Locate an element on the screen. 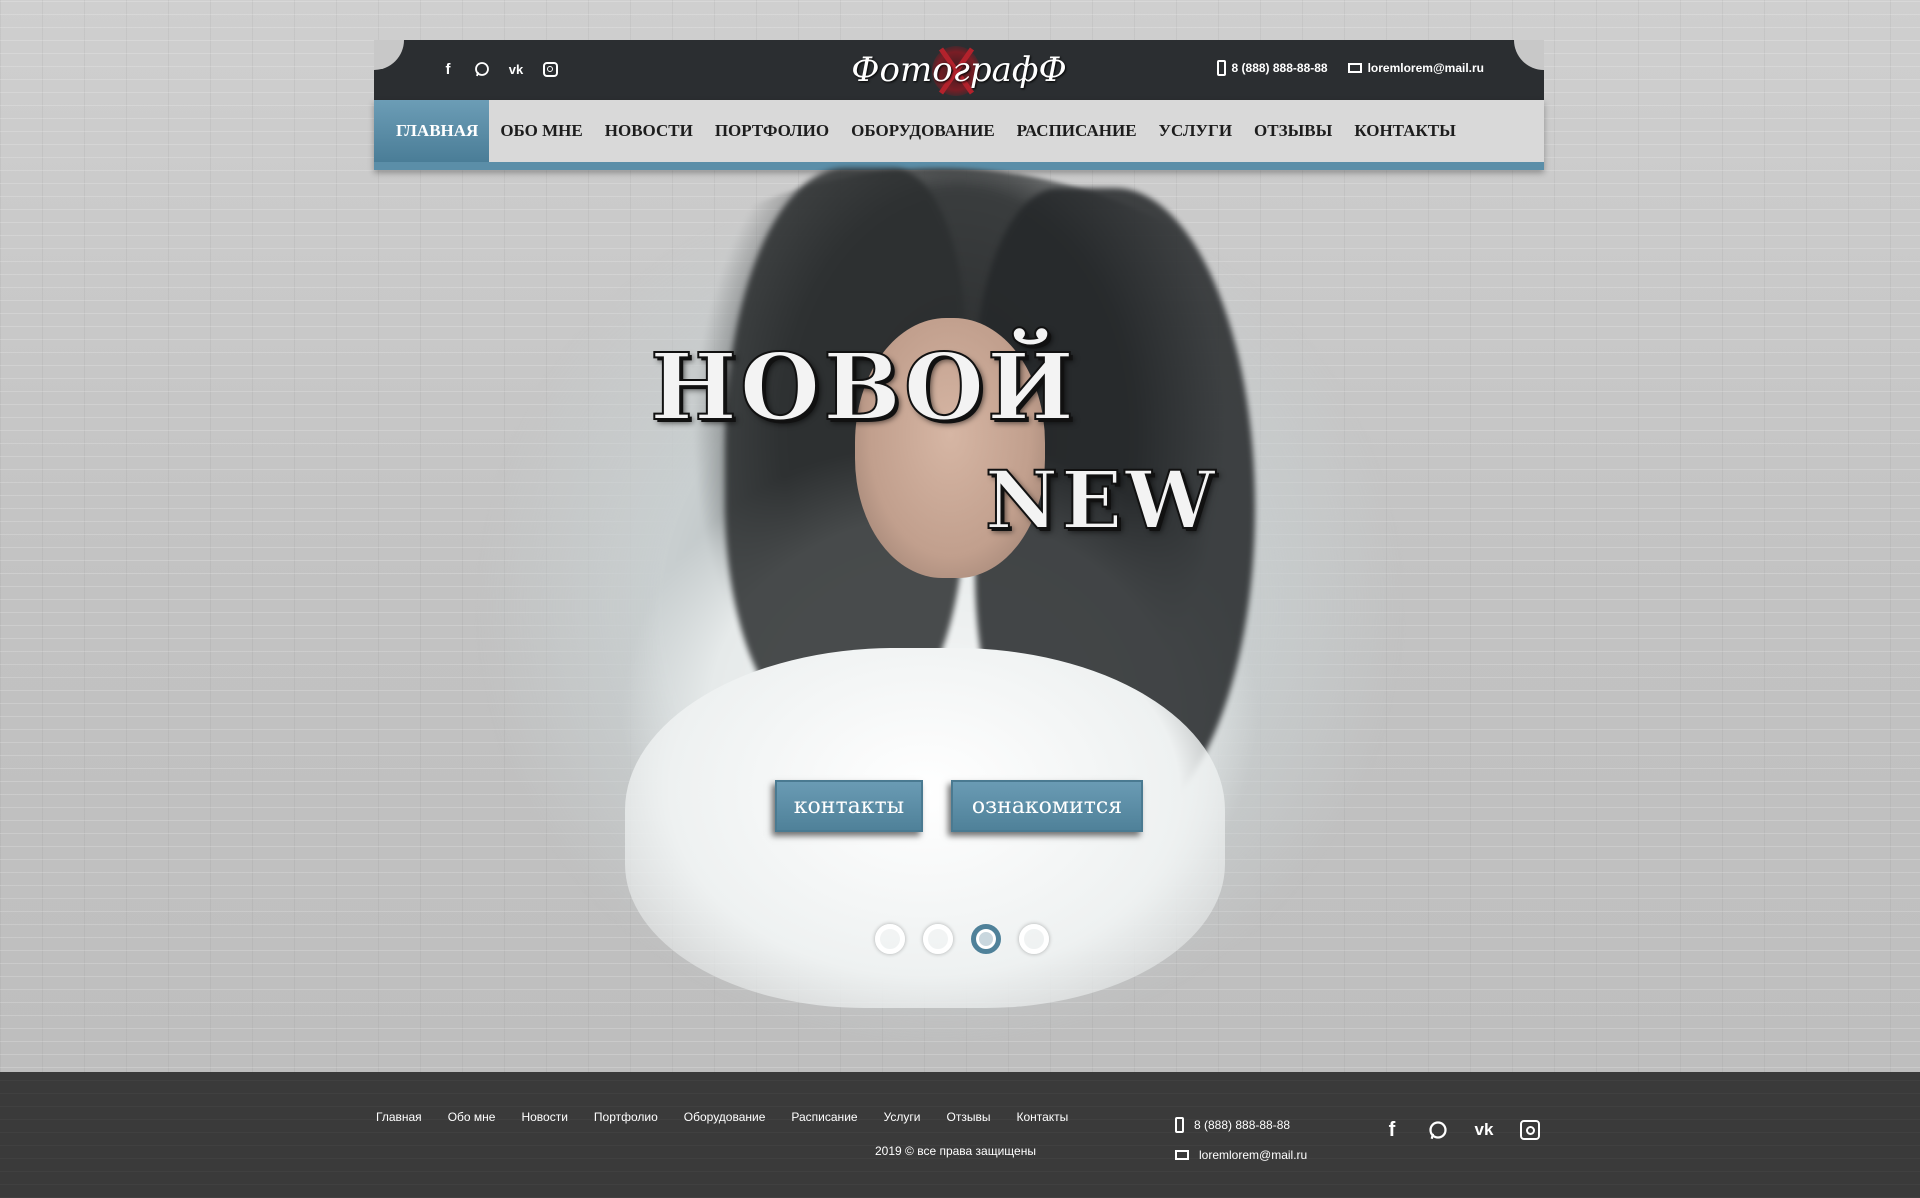 The image size is (1920, 1198). hero-headline-primary: НОВОЙ is located at coordinates (863, 387).